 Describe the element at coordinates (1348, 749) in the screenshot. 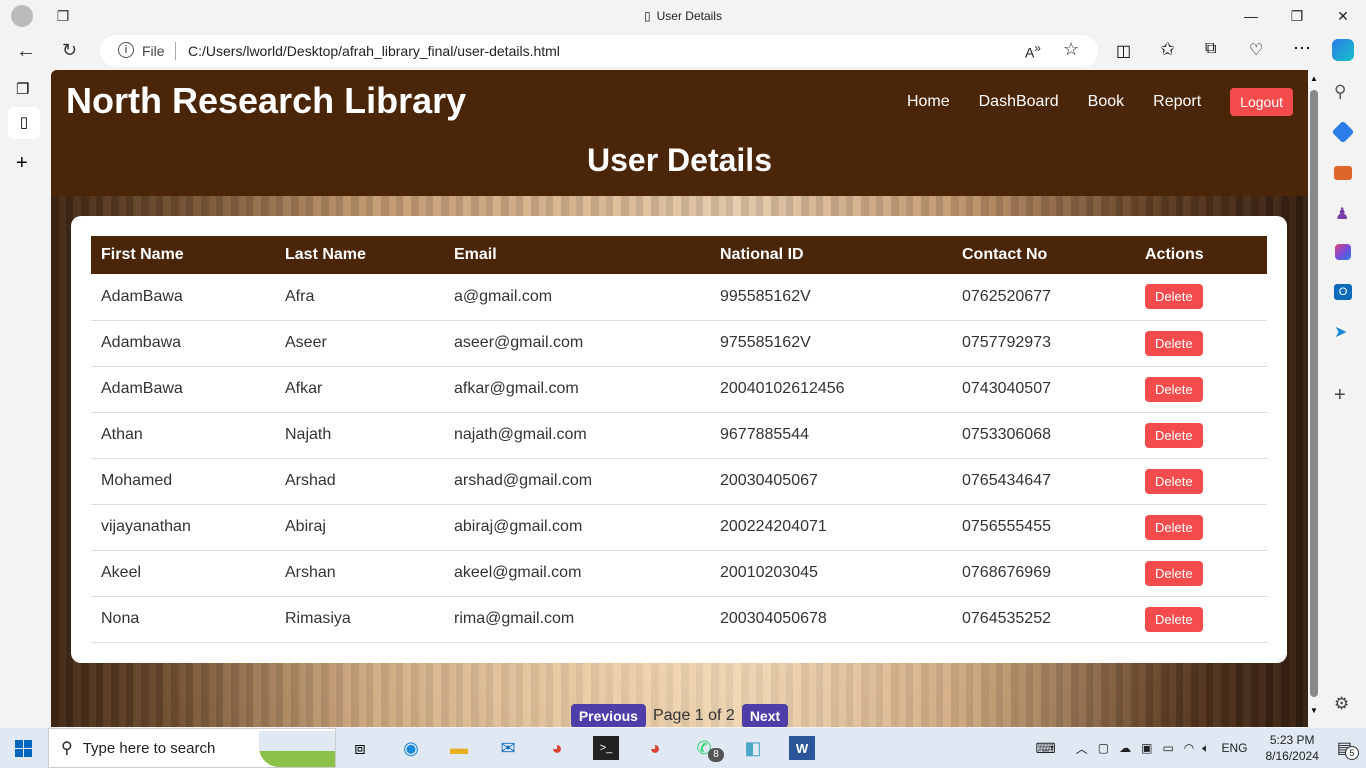

I see `notifications-icon: ▤ 5` at that location.